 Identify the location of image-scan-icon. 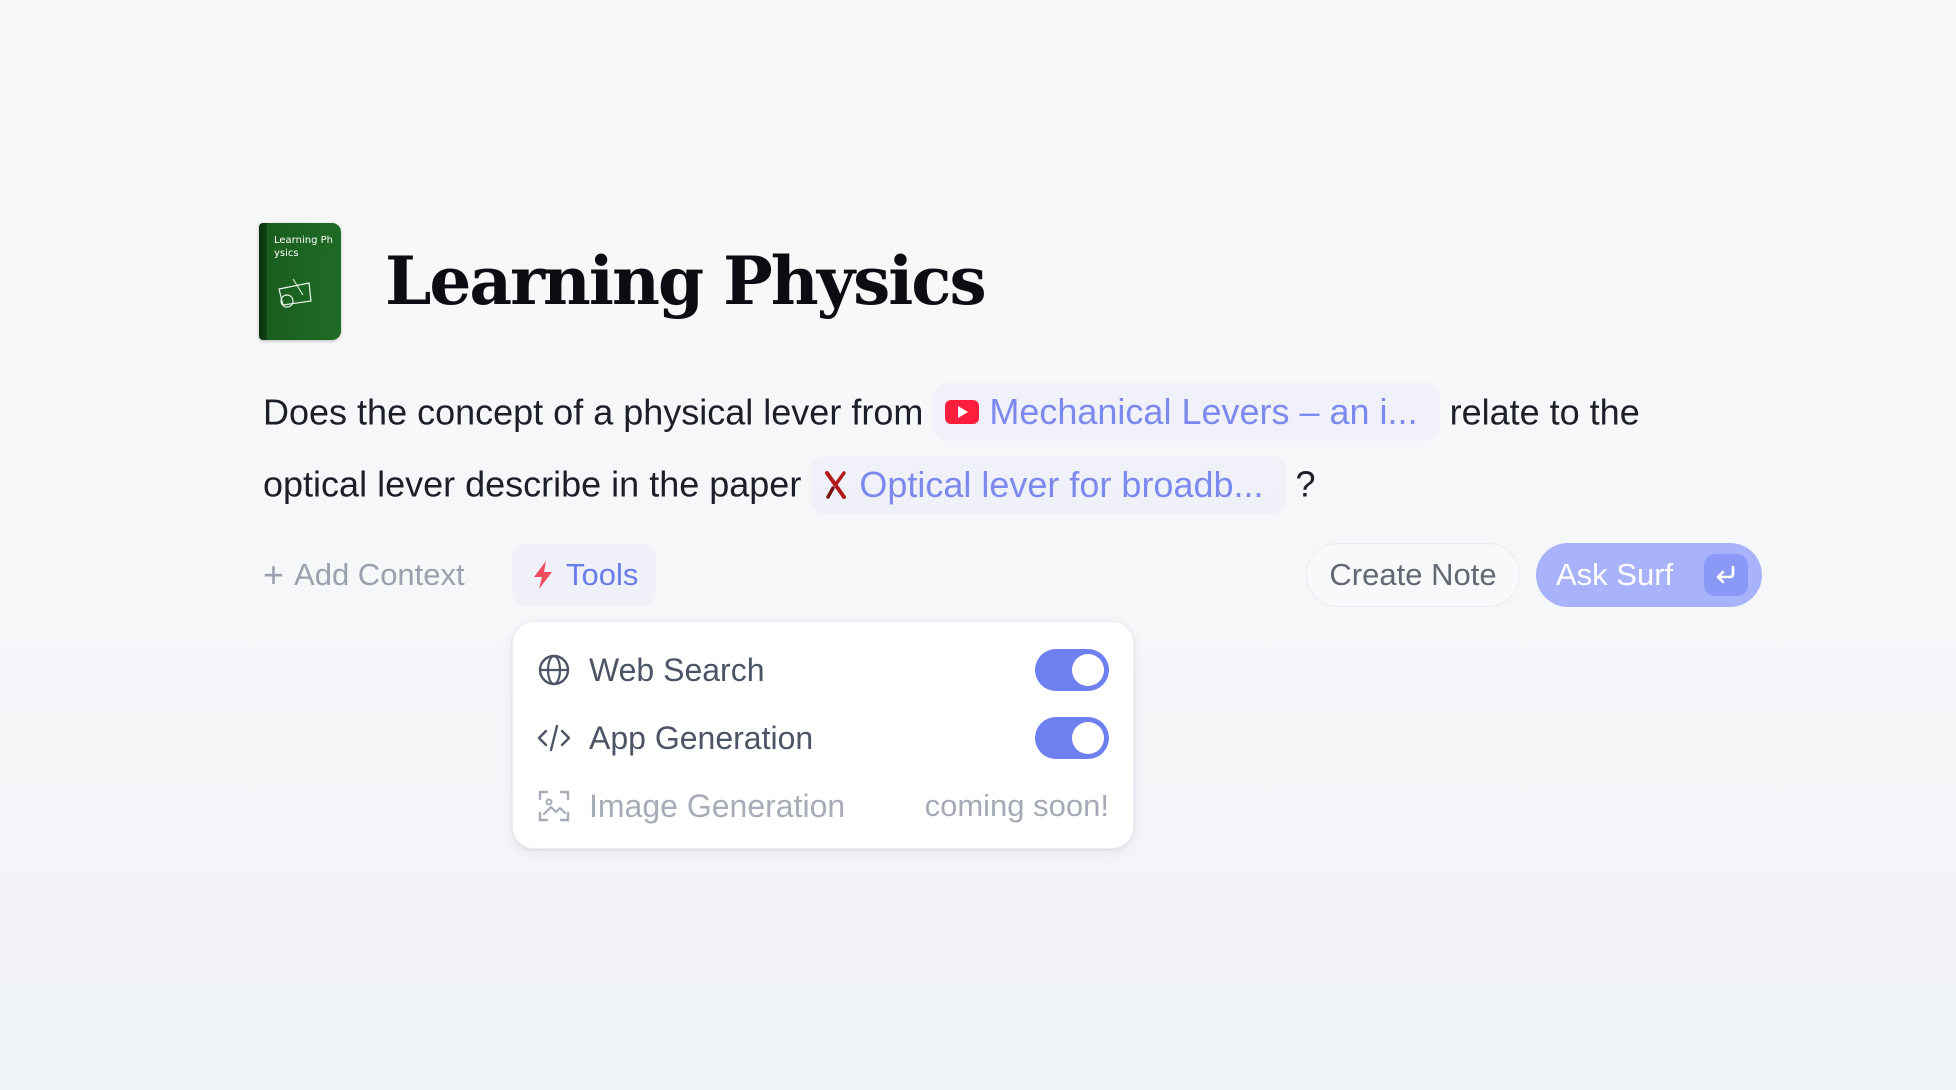
(554, 806).